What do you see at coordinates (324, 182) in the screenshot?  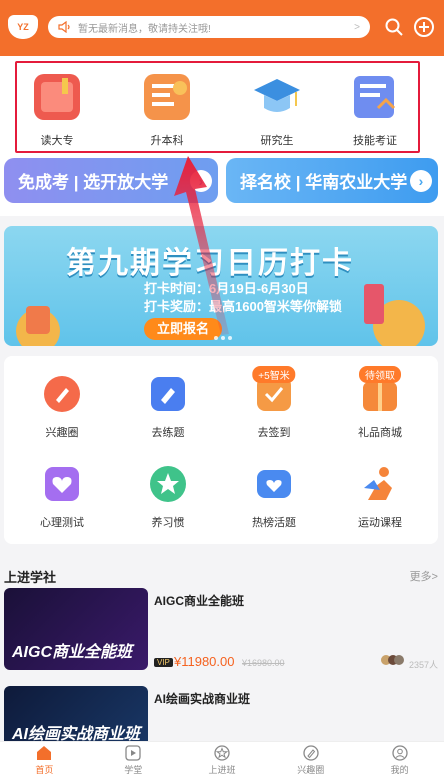 I see `banner-label: 择名校 | 华南农业大学` at bounding box center [324, 182].